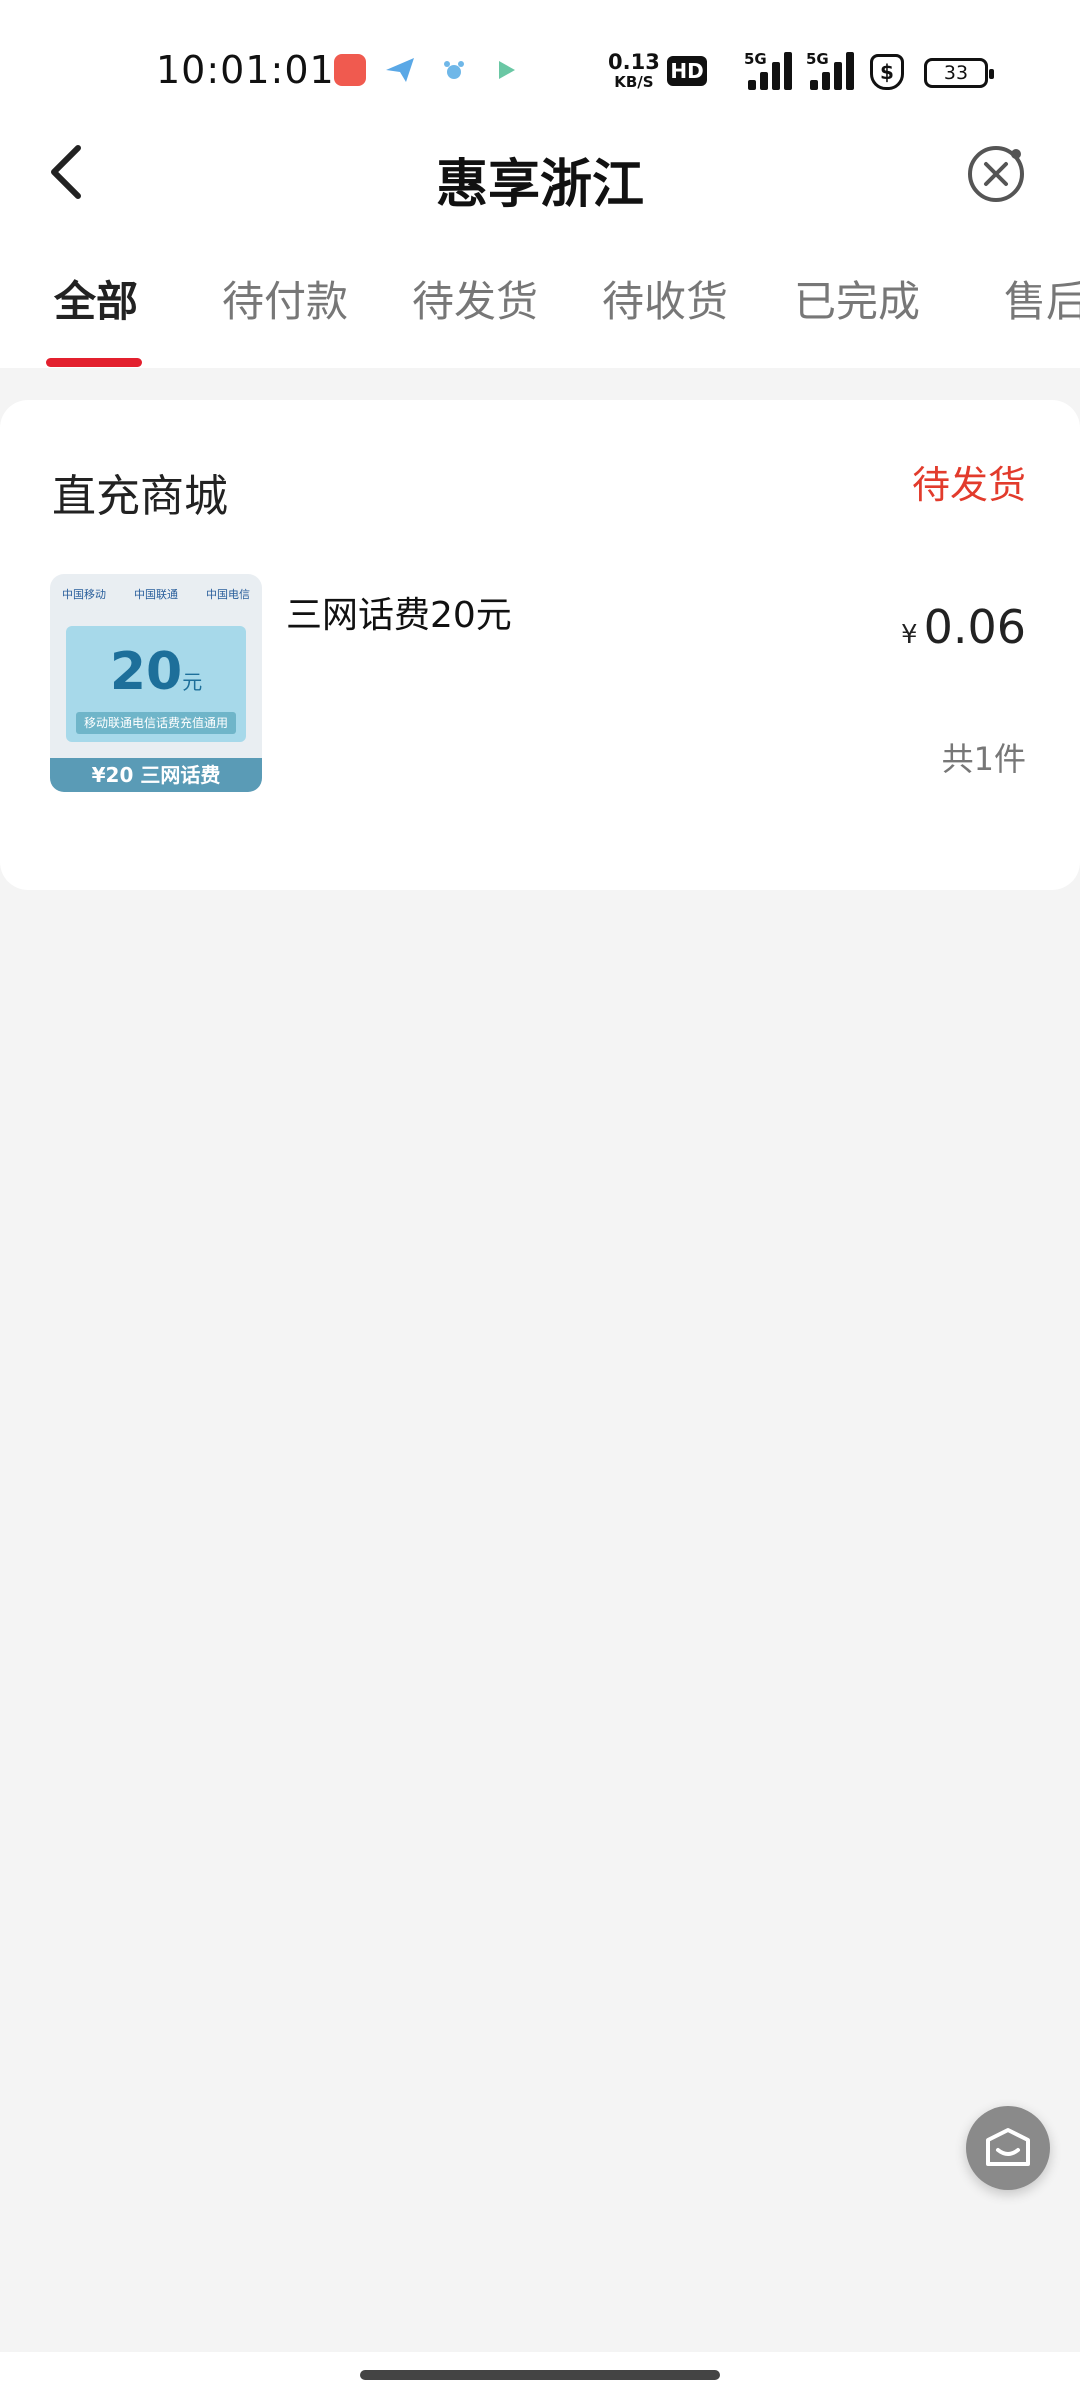 Image resolution: width=1080 pixels, height=2400 pixels. What do you see at coordinates (454, 70) in the screenshot?
I see `baidu-notification-icon` at bounding box center [454, 70].